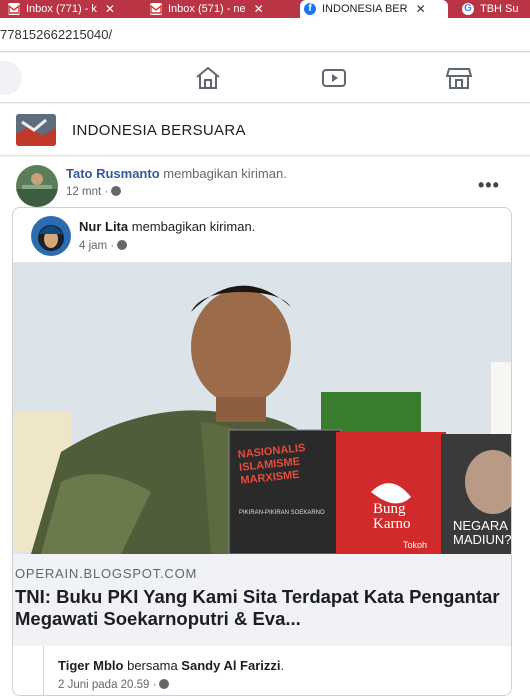 The image size is (530, 696). What do you see at coordinates (282, 513) in the screenshot?
I see `book-1-subtitle: PIKIRAN-PIKIRAN SOEKARNO` at bounding box center [282, 513].